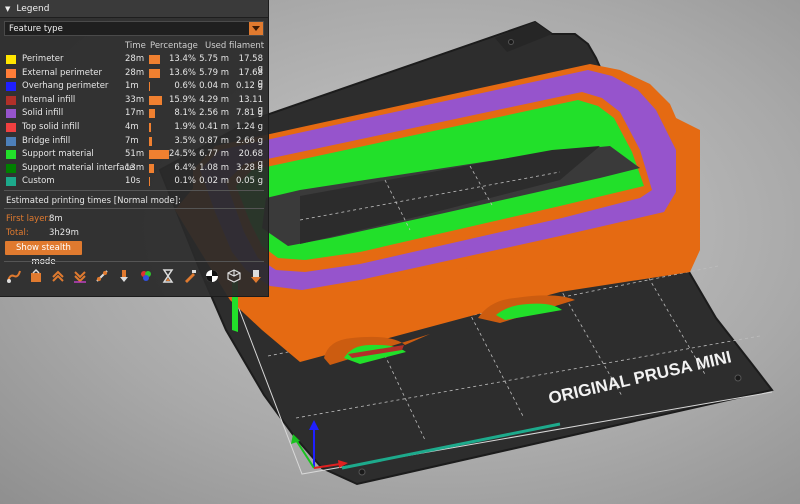 This screenshot has width=800, height=504. Describe the element at coordinates (256, 276) in the screenshot. I see `tool-marker-icon` at that location.